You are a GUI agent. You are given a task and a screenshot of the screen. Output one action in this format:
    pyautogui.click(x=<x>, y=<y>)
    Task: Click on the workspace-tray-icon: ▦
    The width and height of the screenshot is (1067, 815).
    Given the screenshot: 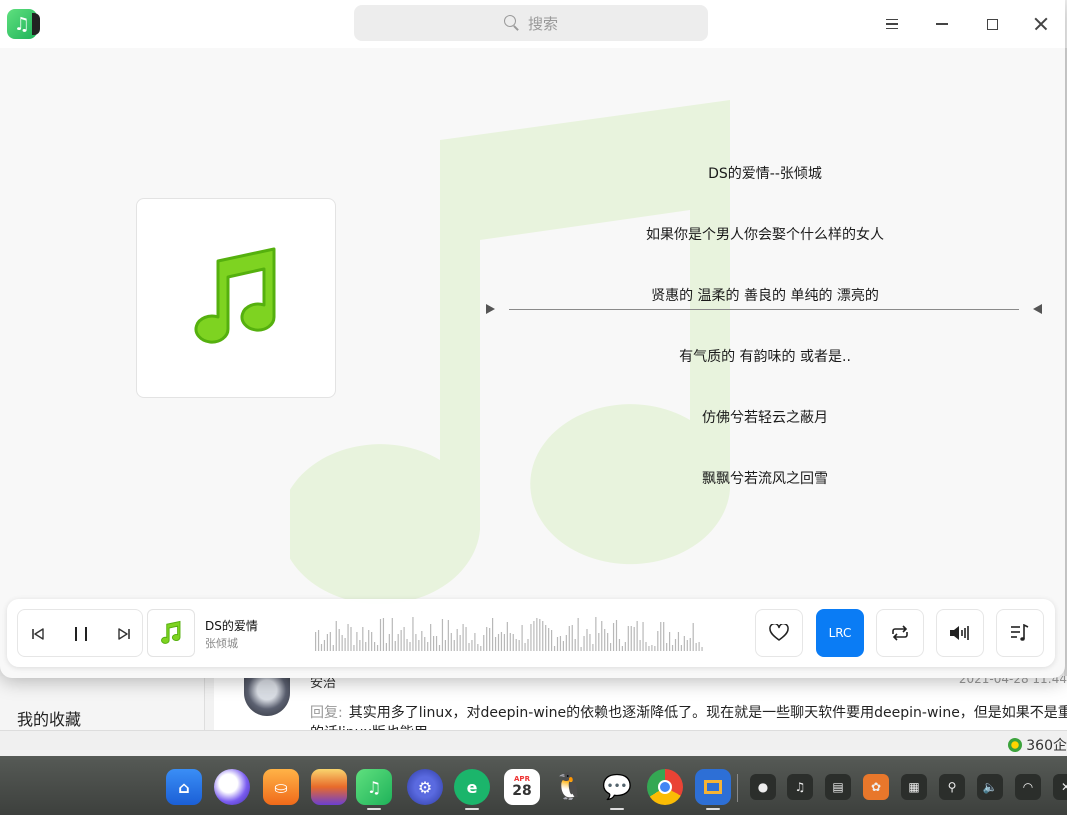 What is the action you would take?
    pyautogui.click(x=914, y=787)
    